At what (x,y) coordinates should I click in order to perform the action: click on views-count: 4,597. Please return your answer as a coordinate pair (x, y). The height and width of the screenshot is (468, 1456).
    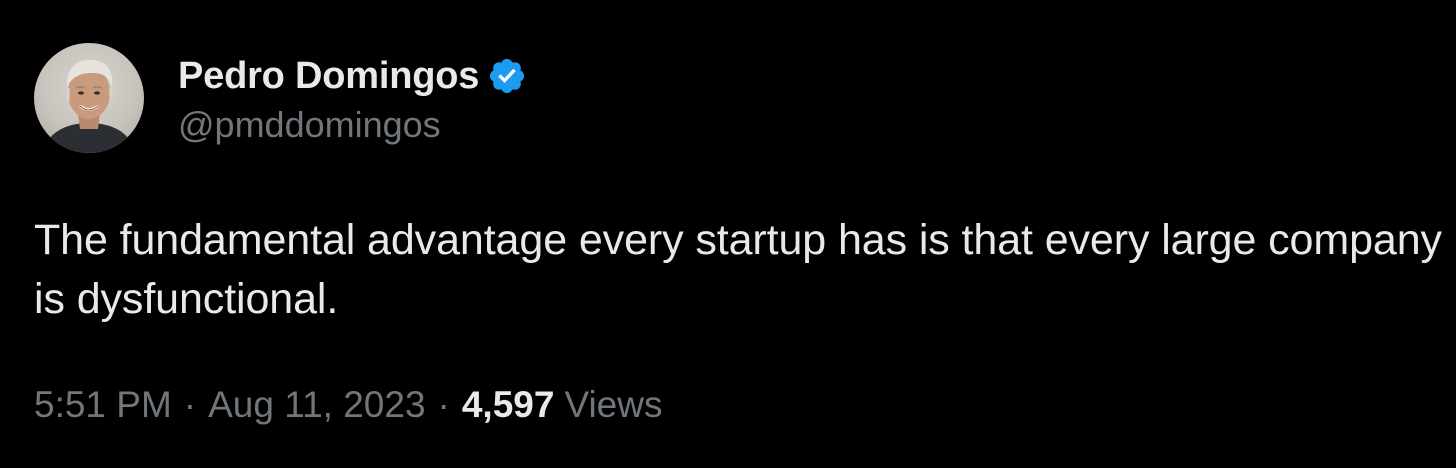
    Looking at the image, I should click on (508, 404).